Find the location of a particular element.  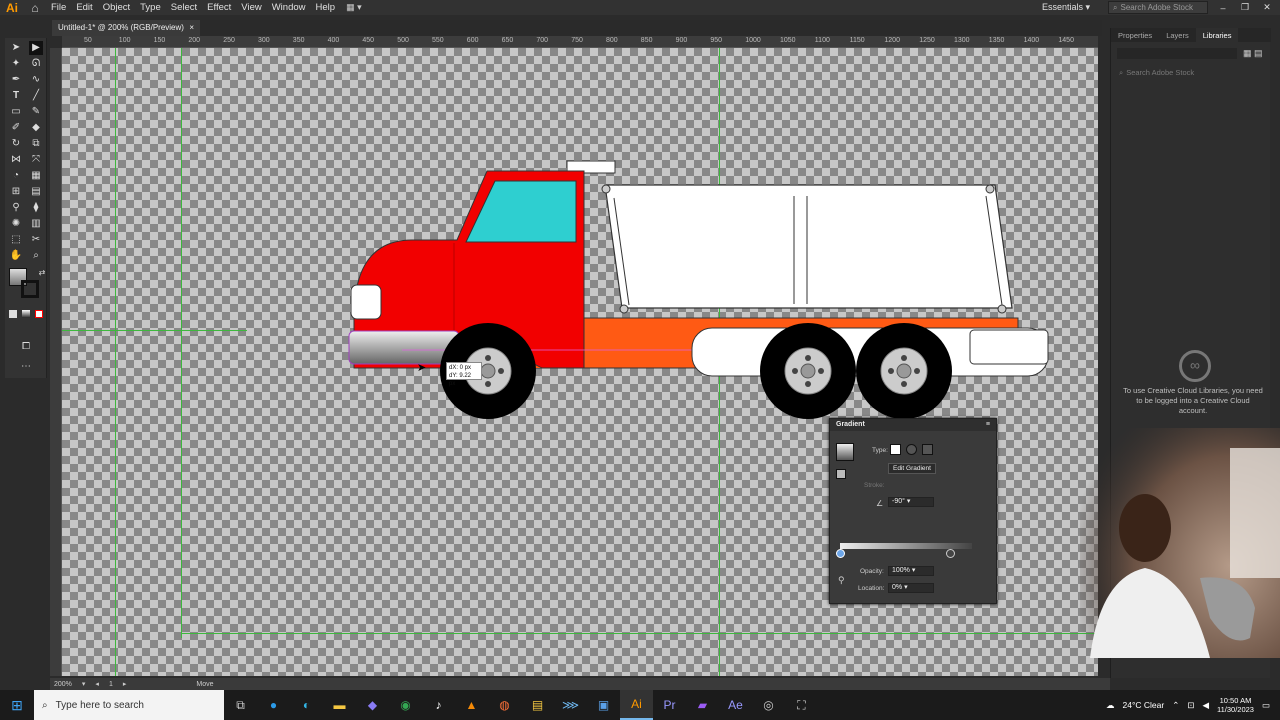

chrome-icon: ◉ is located at coordinates (405, 705).